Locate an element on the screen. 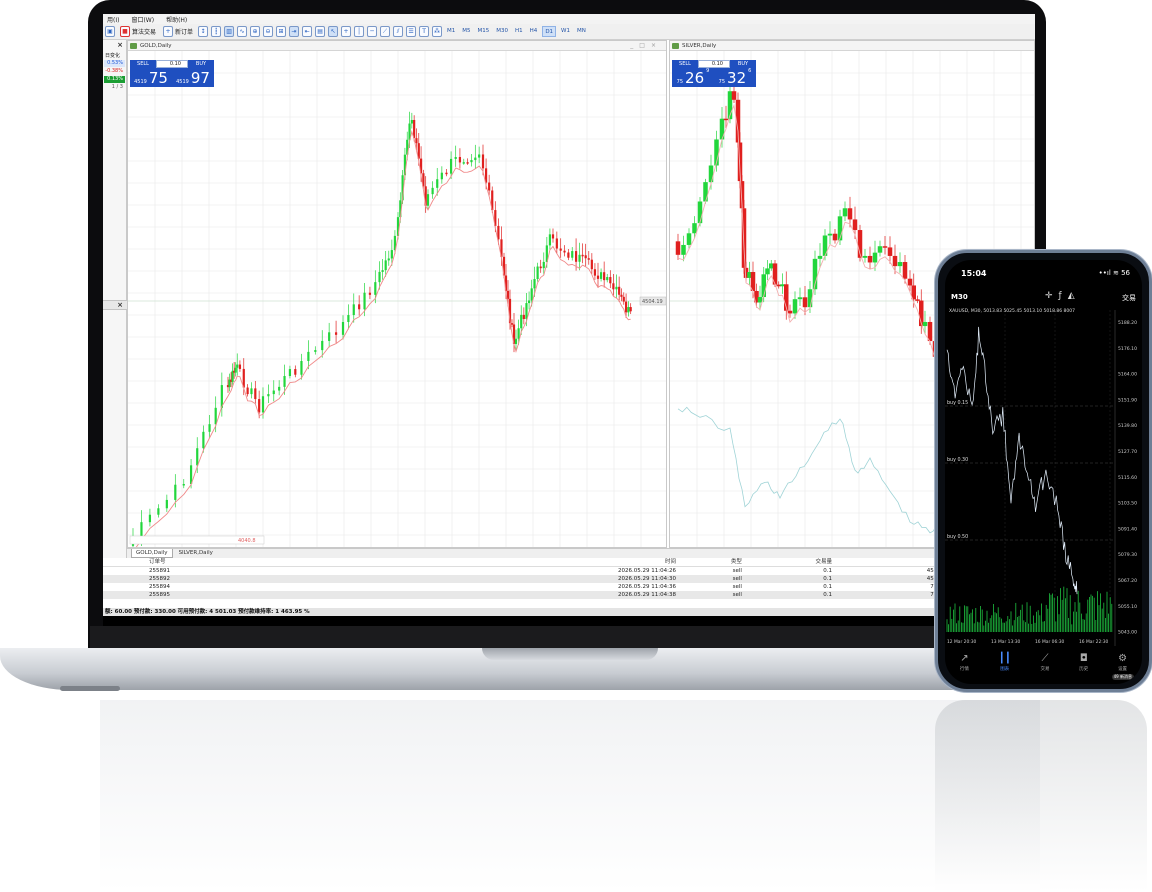 Image resolution: width=1152 pixels, height=892 pixels. notification-badge: 49 新消息 is located at coordinates (1122, 677).